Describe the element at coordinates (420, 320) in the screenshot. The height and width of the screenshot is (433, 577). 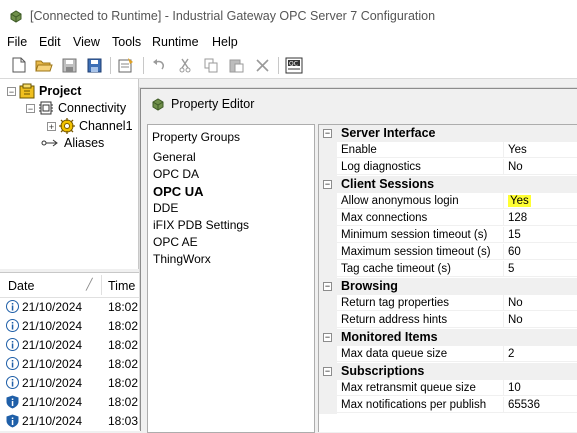
I see `property-name: Return address hints` at that location.